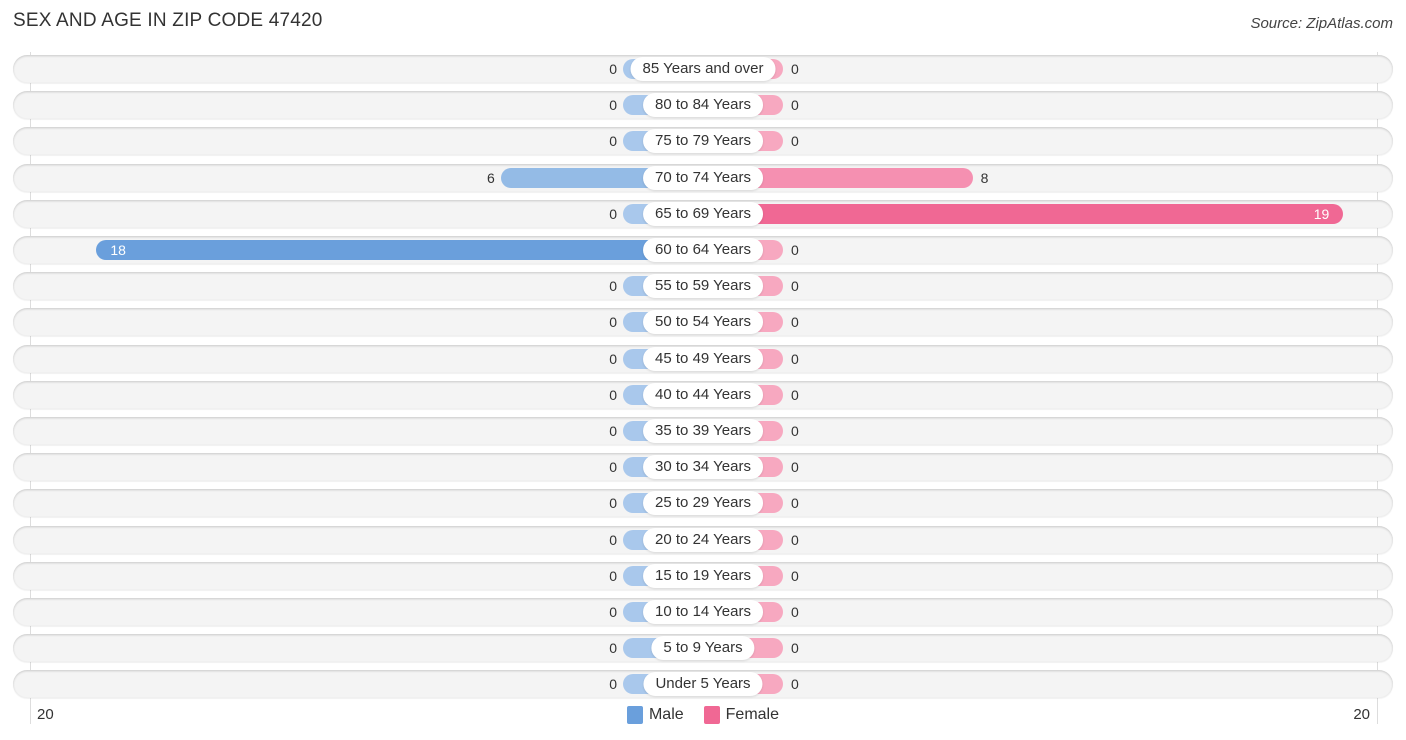 This screenshot has width=1406, height=740. I want to click on bar-male, so click(399, 250).